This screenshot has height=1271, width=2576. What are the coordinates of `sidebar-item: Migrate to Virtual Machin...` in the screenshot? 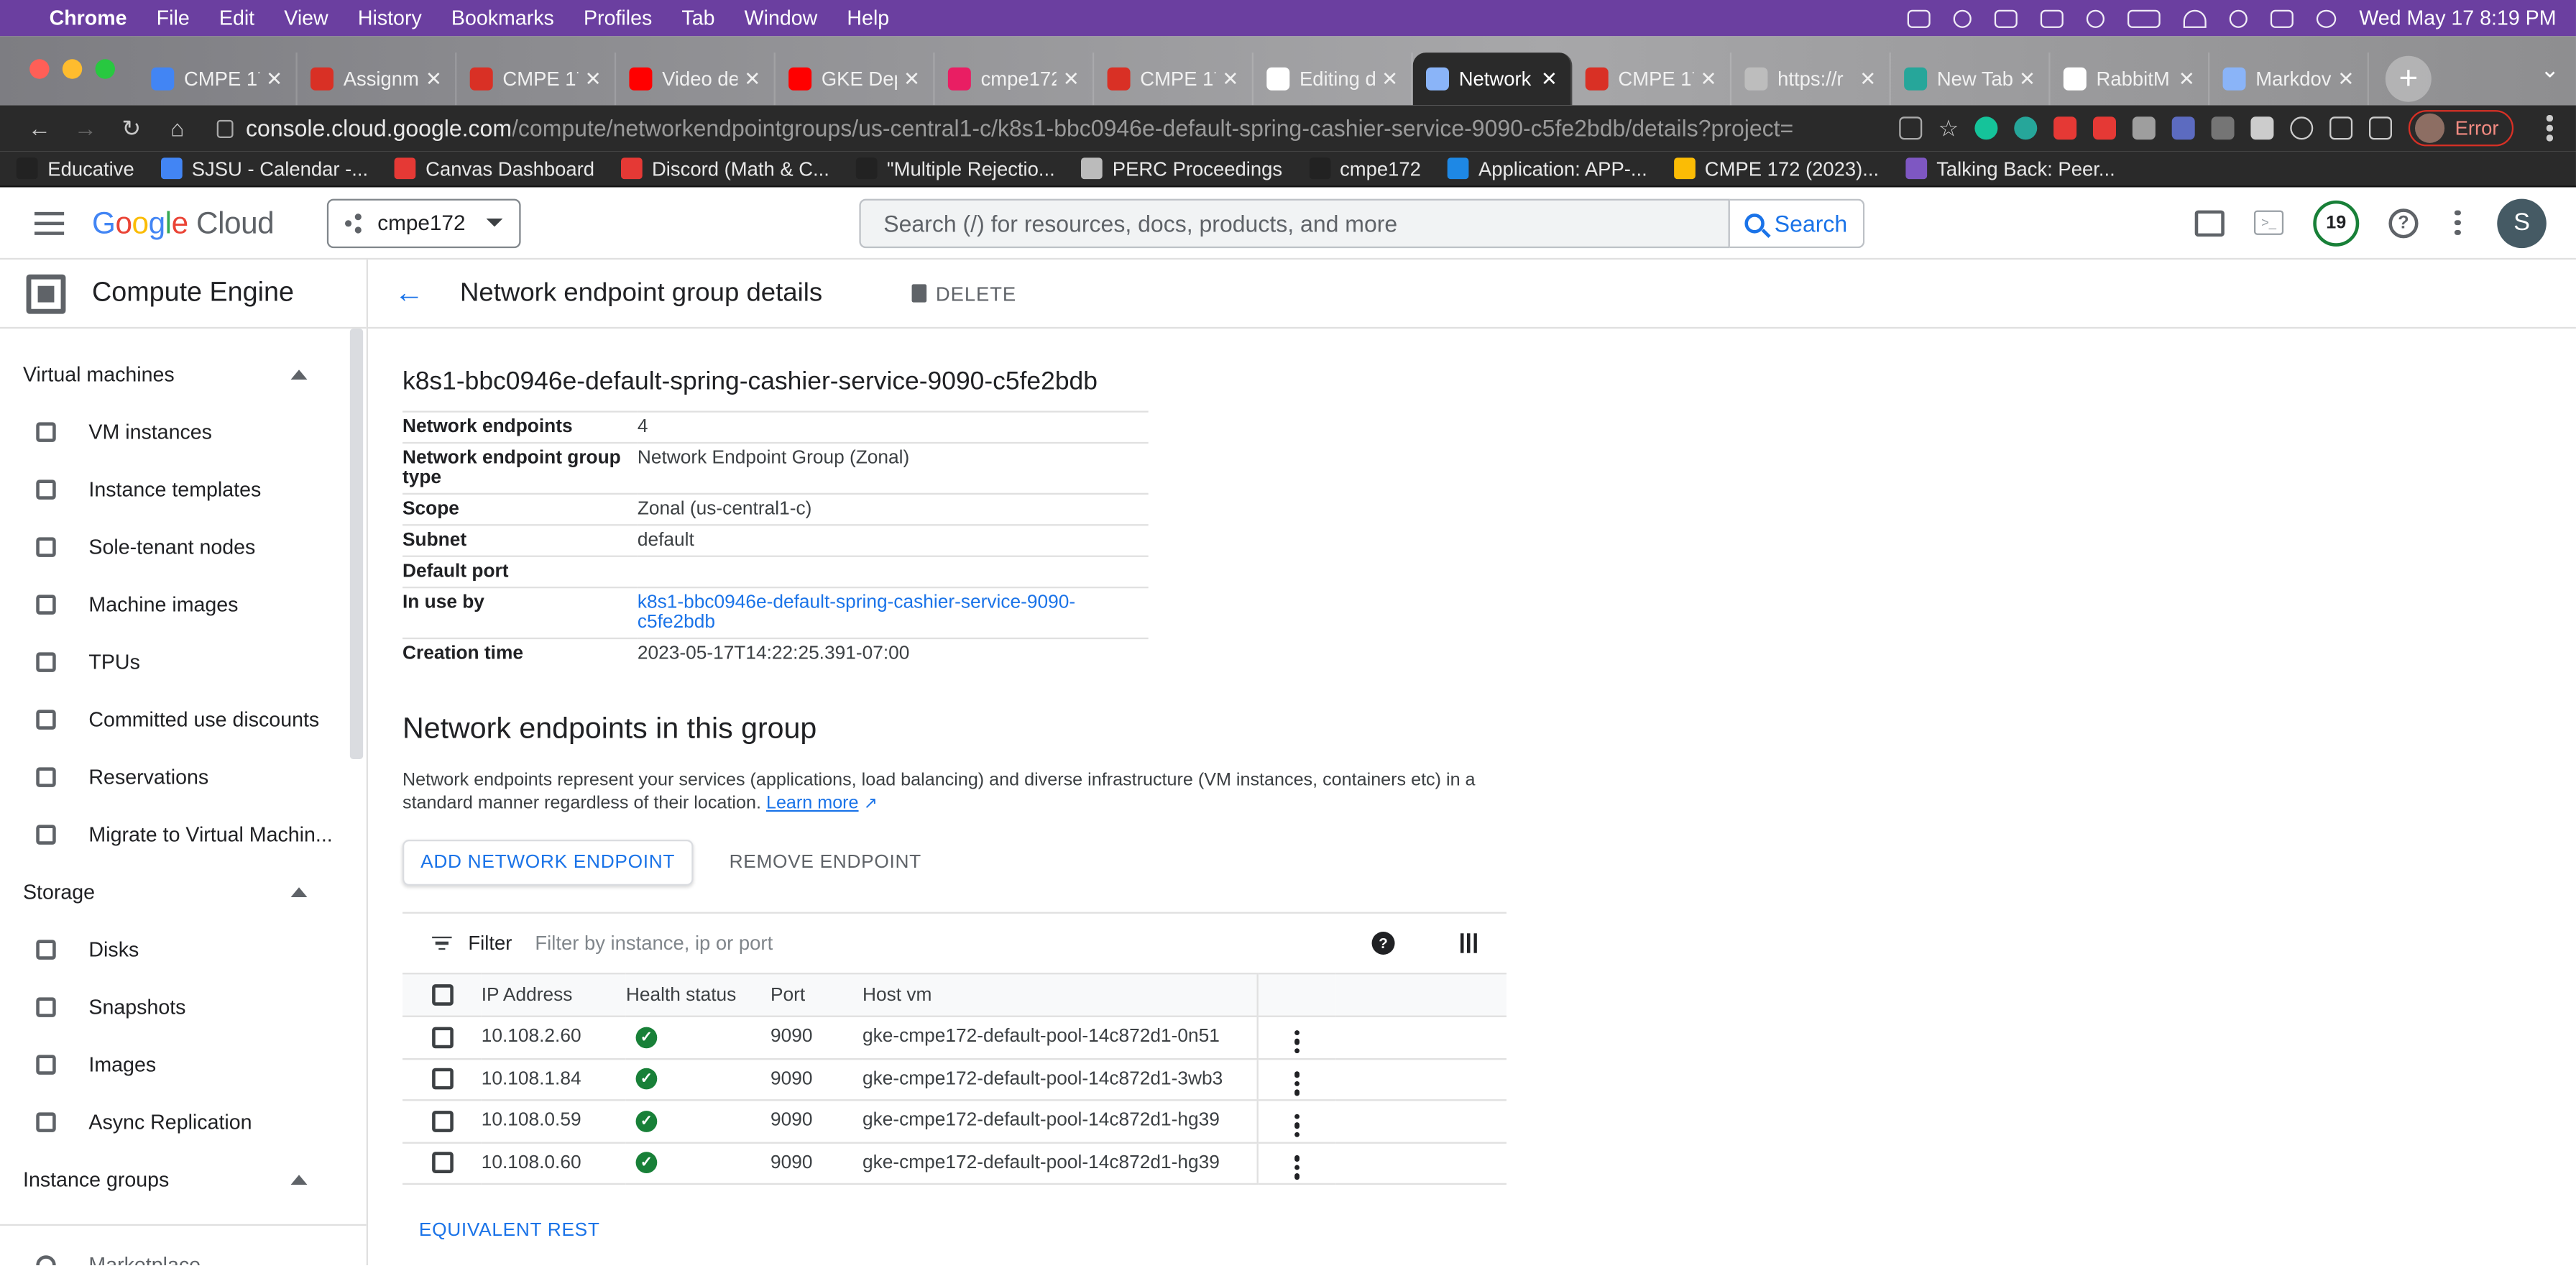 It's located at (183, 834).